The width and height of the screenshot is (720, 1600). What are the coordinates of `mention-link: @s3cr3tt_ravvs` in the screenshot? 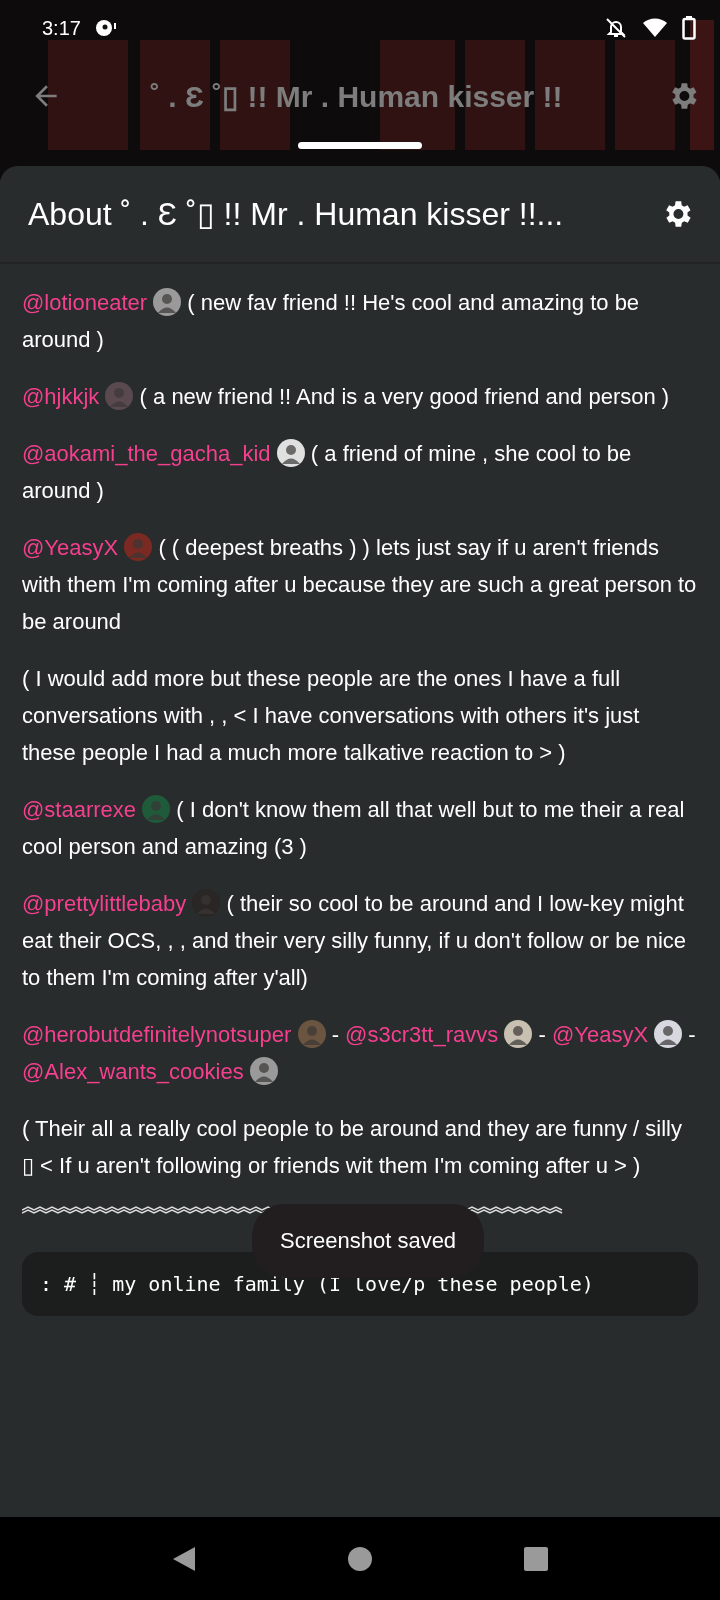 It's located at (422, 1034).